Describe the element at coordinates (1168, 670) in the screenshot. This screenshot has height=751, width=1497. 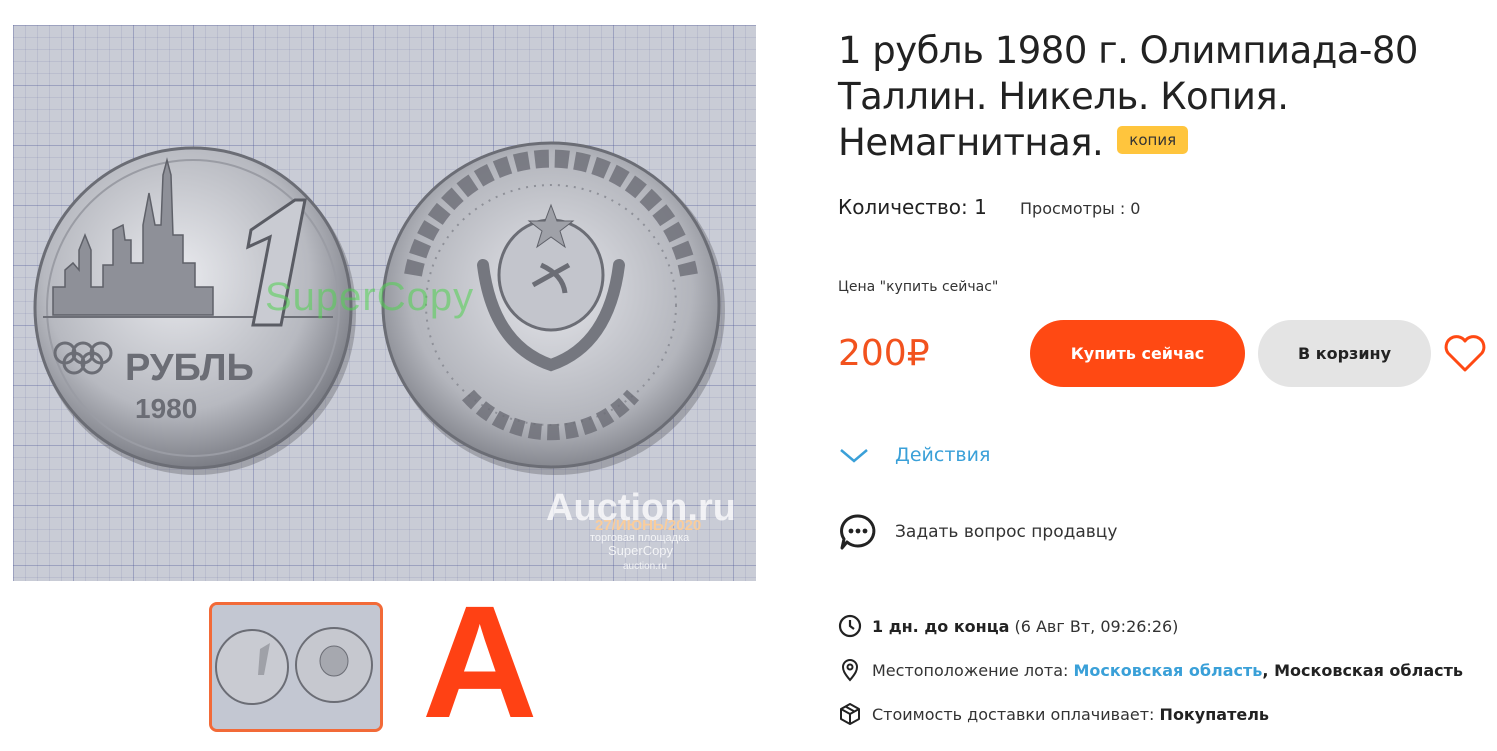
I see `location-region-link: Московская область` at that location.